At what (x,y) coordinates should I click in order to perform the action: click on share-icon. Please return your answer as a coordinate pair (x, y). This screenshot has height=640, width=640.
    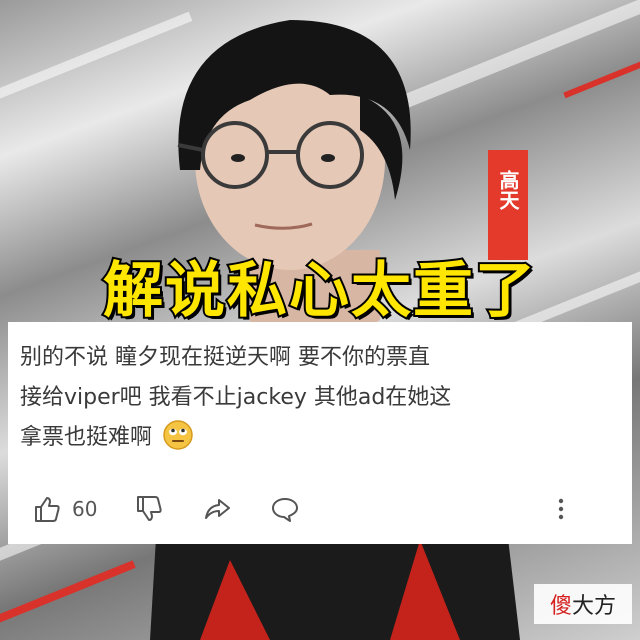
    Looking at the image, I should click on (217, 509).